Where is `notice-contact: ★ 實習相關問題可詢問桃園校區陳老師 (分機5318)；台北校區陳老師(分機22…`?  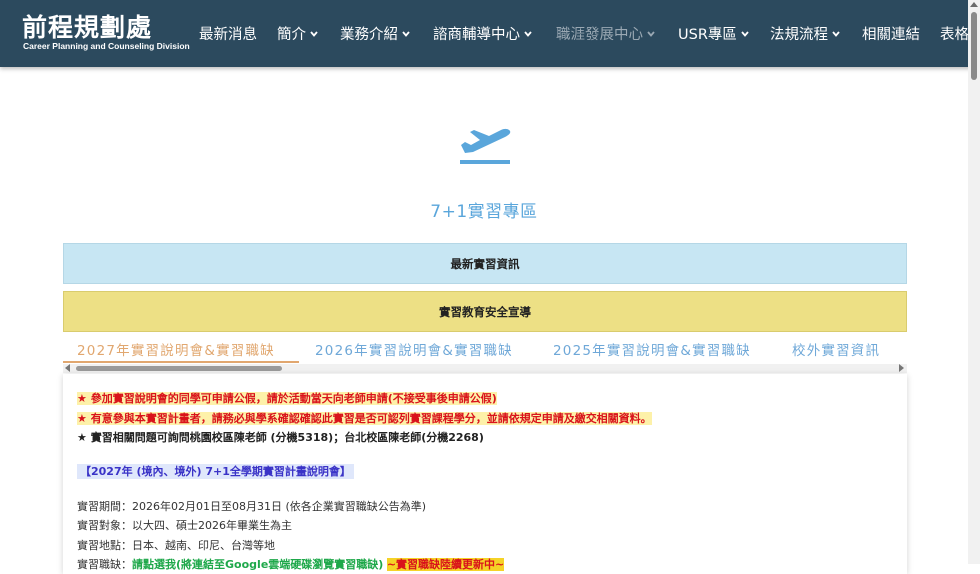
notice-contact: ★ 實習相關問題可詢問桃園校區陳老師 (分機5318)；台北校區陳老師(分機22… is located at coordinates (280, 437).